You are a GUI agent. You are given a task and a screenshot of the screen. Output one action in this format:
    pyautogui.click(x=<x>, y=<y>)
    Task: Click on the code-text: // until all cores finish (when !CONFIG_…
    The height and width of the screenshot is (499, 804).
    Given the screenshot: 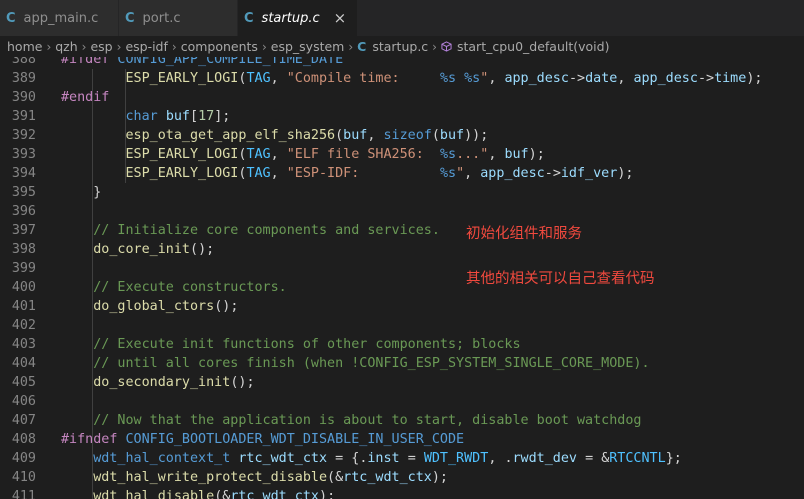 What is the action you would take?
    pyautogui.click(x=371, y=363)
    